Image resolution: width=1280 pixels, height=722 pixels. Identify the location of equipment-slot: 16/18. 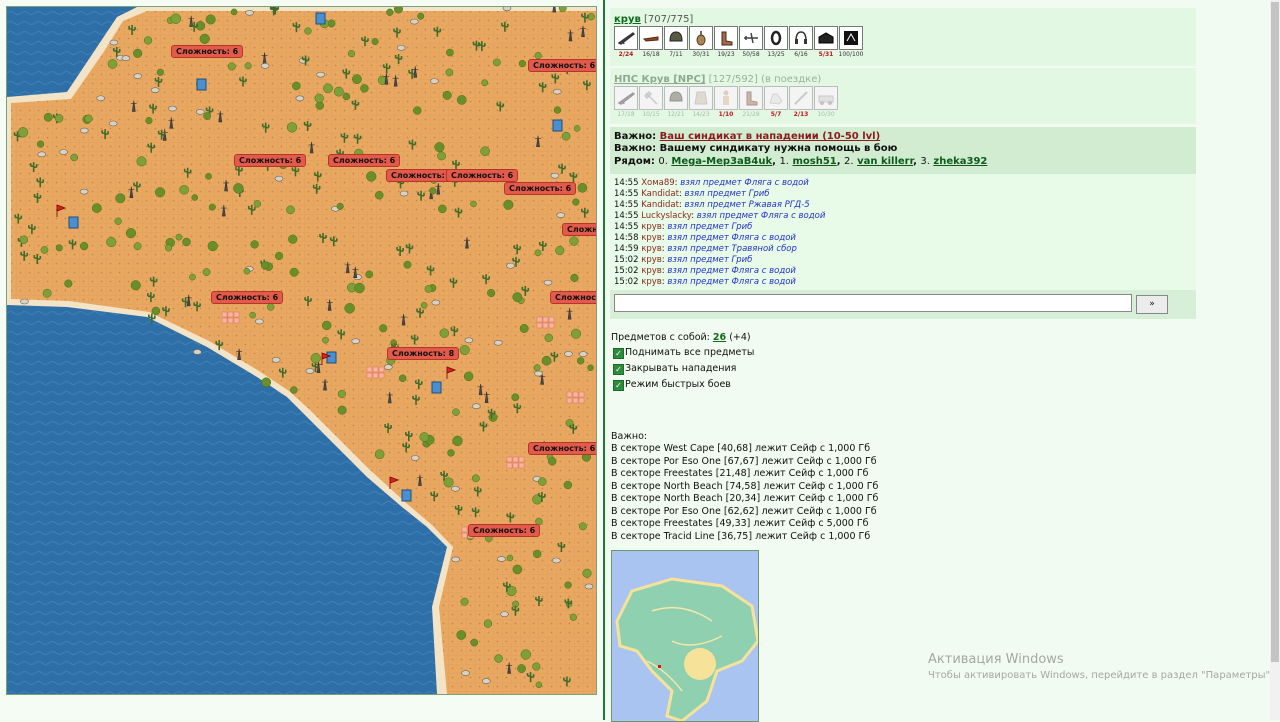
(651, 42).